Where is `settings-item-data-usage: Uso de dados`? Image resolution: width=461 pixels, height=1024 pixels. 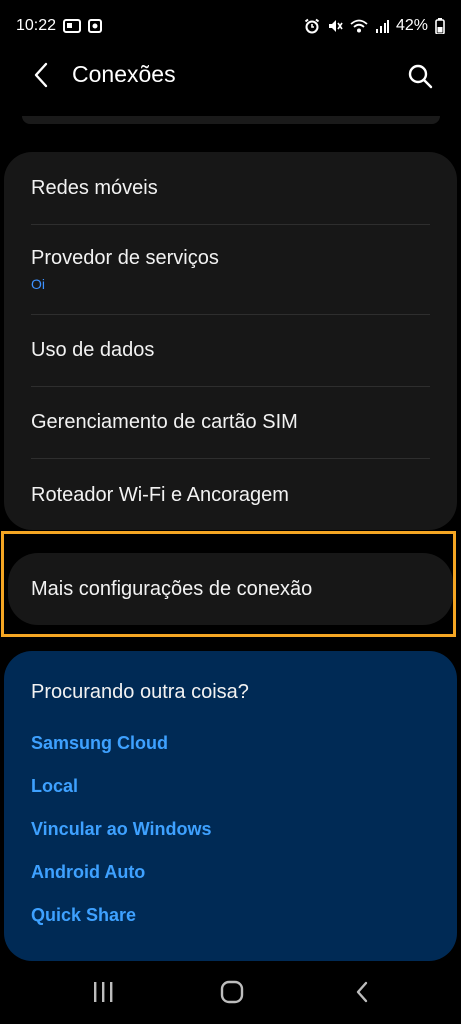 settings-item-data-usage: Uso de dados is located at coordinates (230, 350).